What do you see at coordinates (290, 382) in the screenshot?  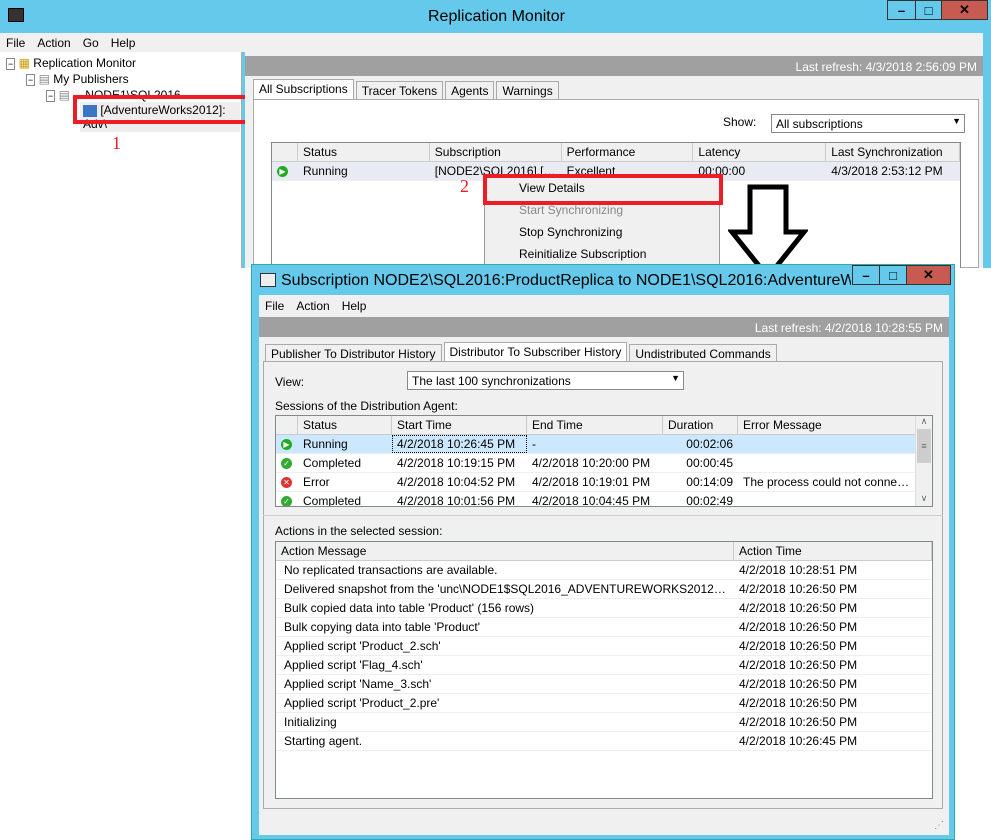 I see `view-label: View:` at bounding box center [290, 382].